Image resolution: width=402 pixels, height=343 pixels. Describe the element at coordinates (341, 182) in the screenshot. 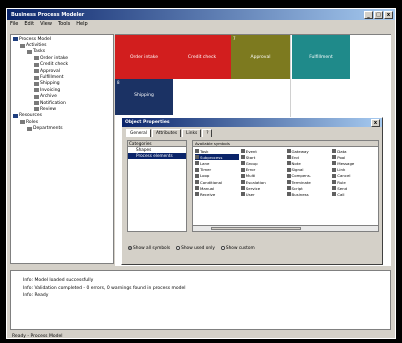

I see `symbol-label: Rule` at that location.